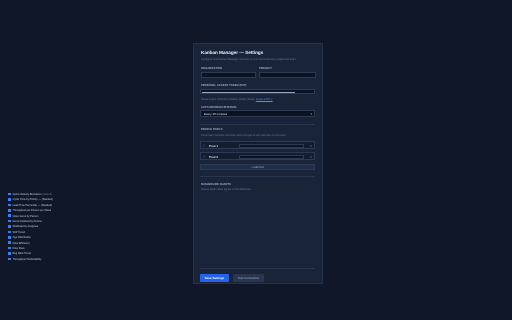 The height and width of the screenshot is (320, 512). I want to click on chart-option: Bug Rate Trend, so click(19, 254).